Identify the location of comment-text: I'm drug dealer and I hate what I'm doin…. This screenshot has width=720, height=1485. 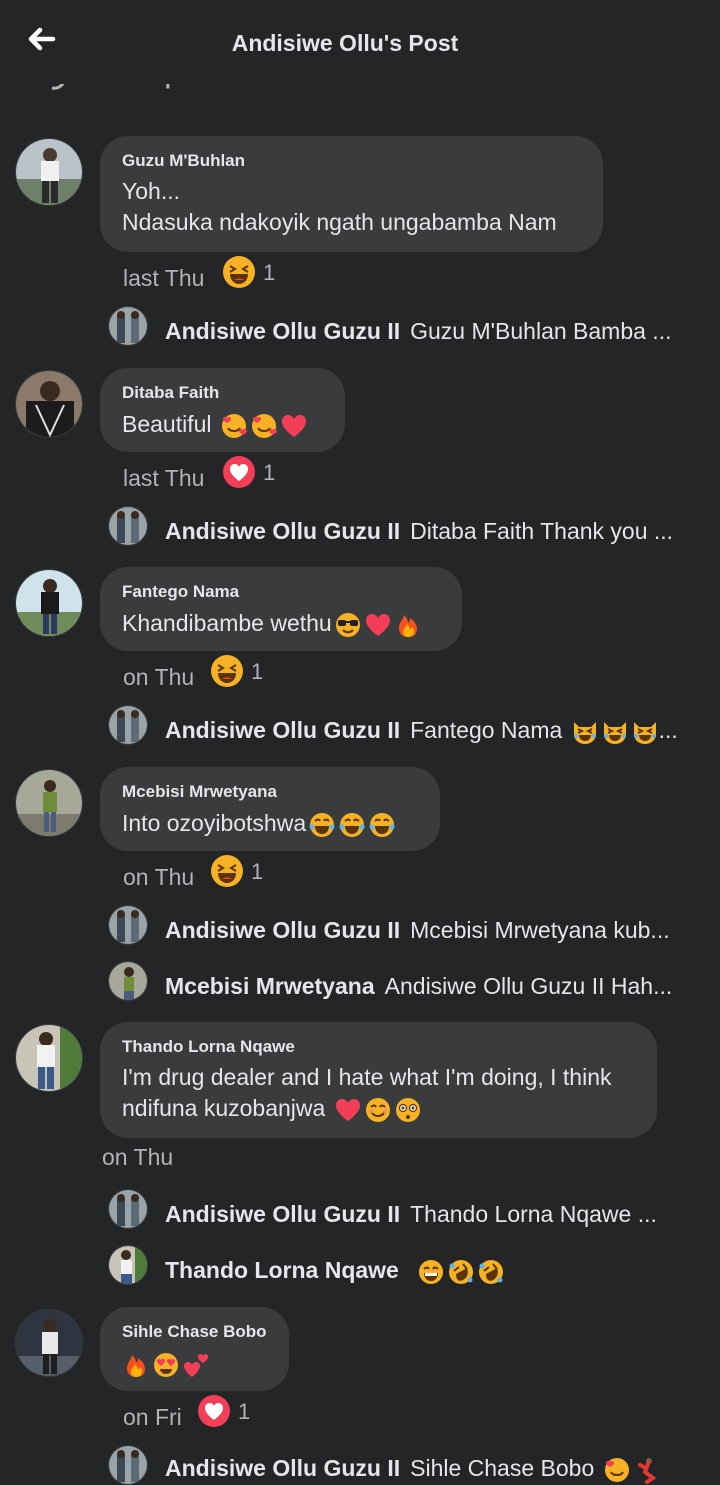
(367, 1077).